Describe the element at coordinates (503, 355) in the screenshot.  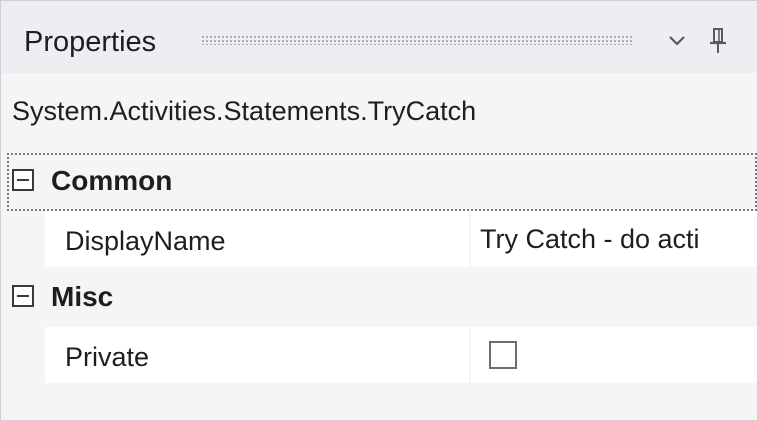
I see `private-checkbox` at that location.